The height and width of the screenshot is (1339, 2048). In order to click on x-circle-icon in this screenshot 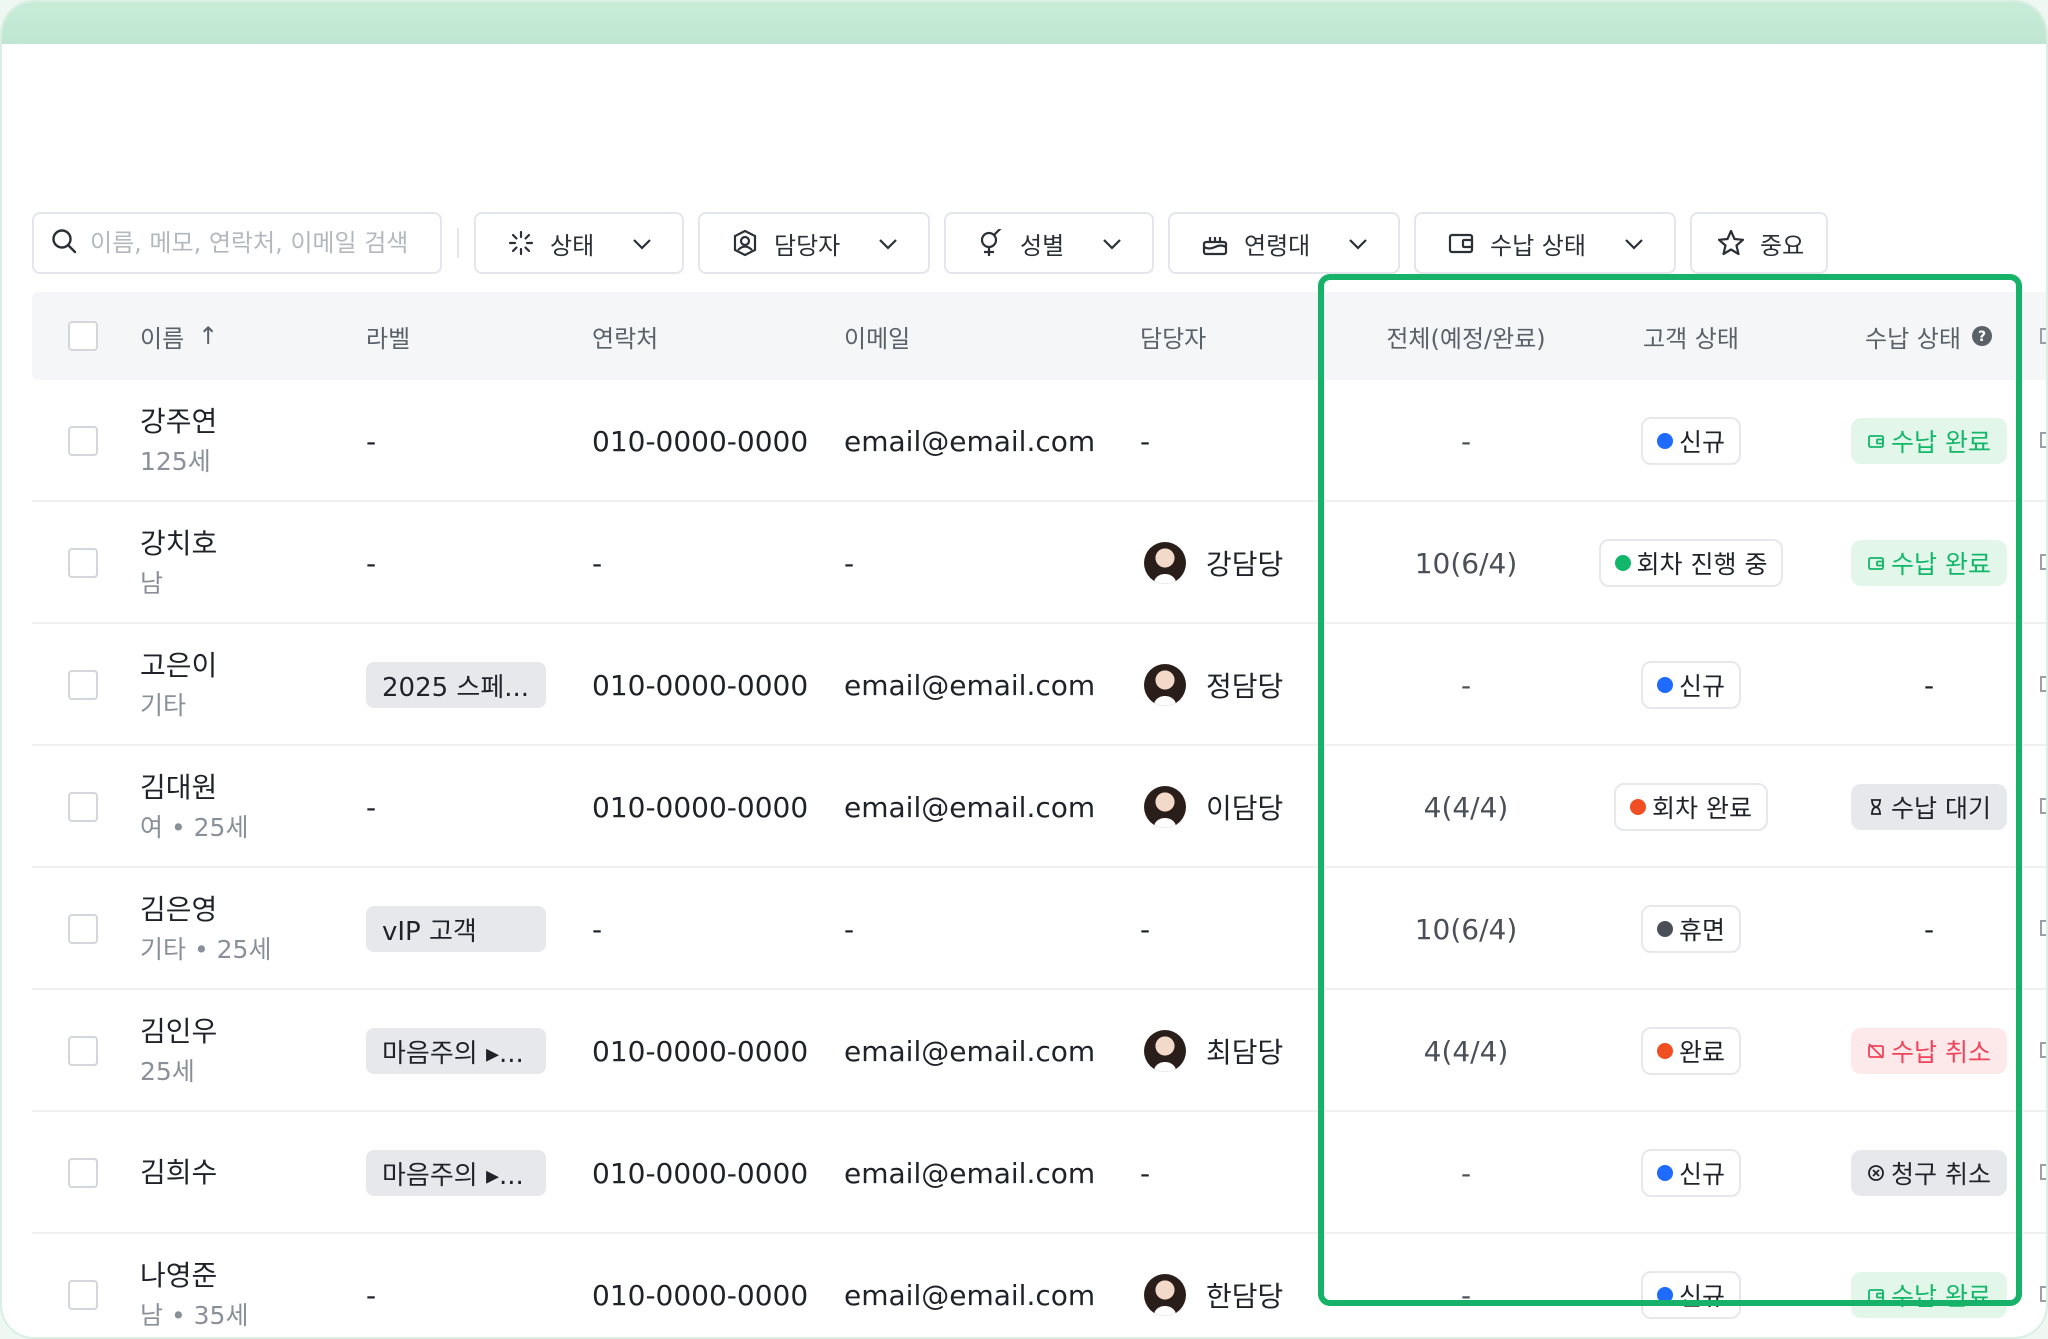, I will do `click(1876, 1173)`.